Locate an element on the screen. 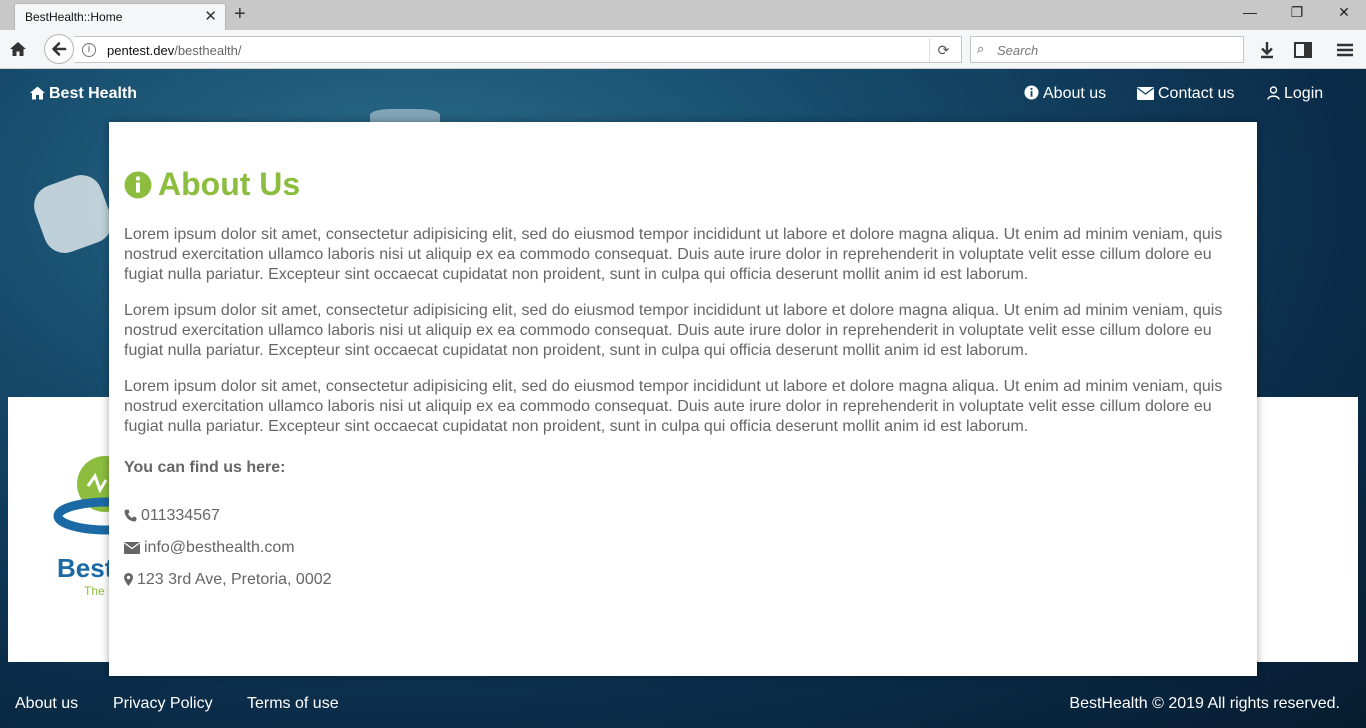 This screenshot has width=1366, height=728. url-path: /besthealth/ is located at coordinates (208, 50).